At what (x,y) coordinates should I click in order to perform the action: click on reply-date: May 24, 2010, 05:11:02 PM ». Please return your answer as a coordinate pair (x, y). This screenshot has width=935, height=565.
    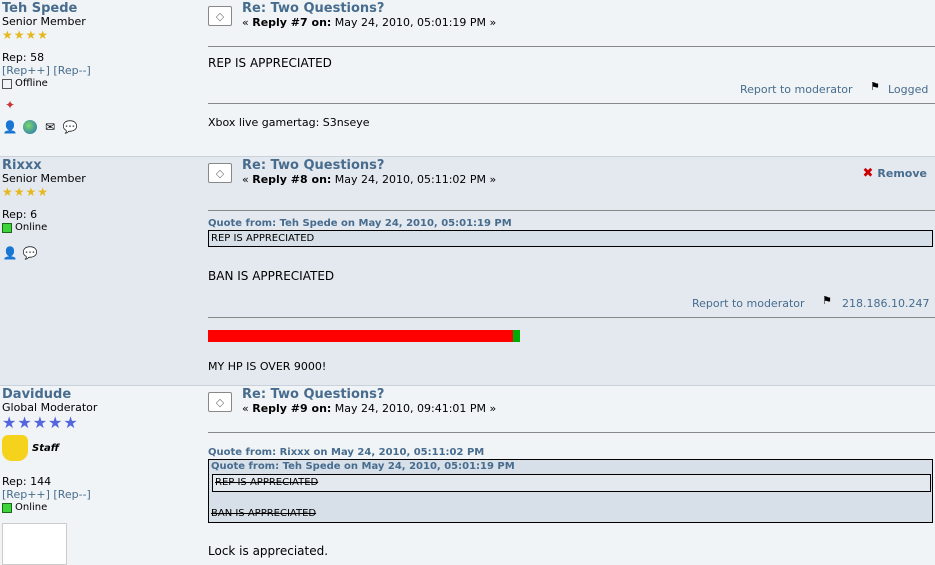
    Looking at the image, I should click on (415, 179).